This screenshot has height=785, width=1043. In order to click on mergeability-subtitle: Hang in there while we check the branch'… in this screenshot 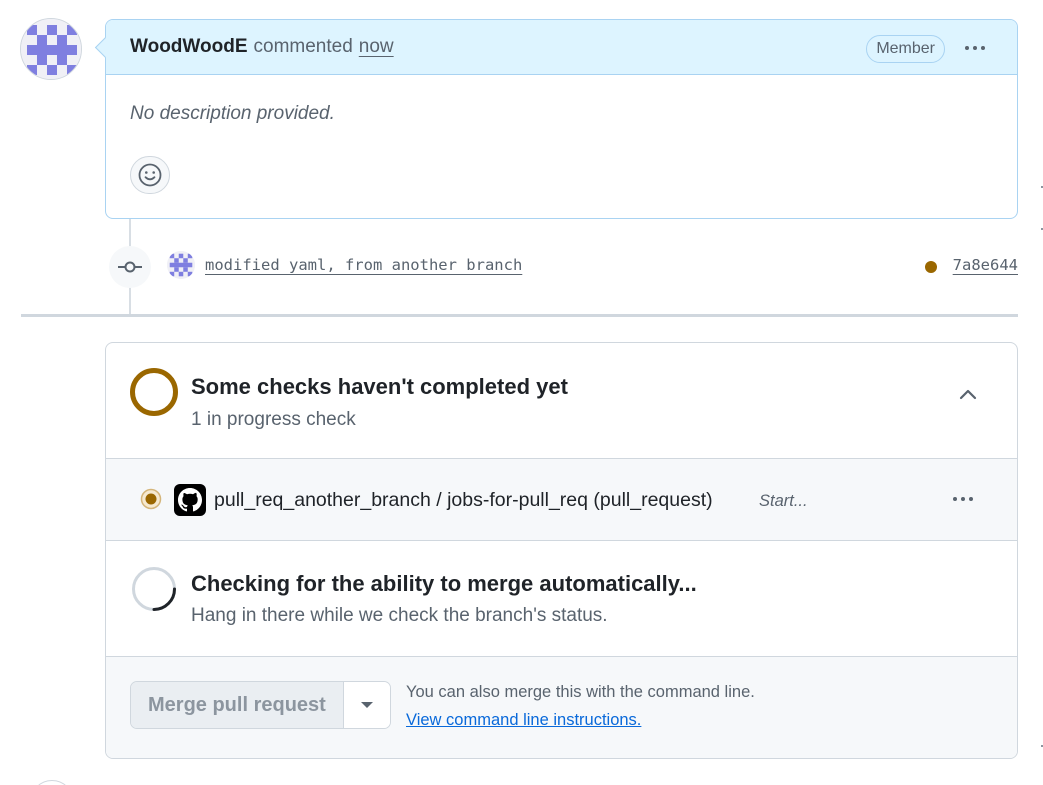, I will do `click(399, 615)`.